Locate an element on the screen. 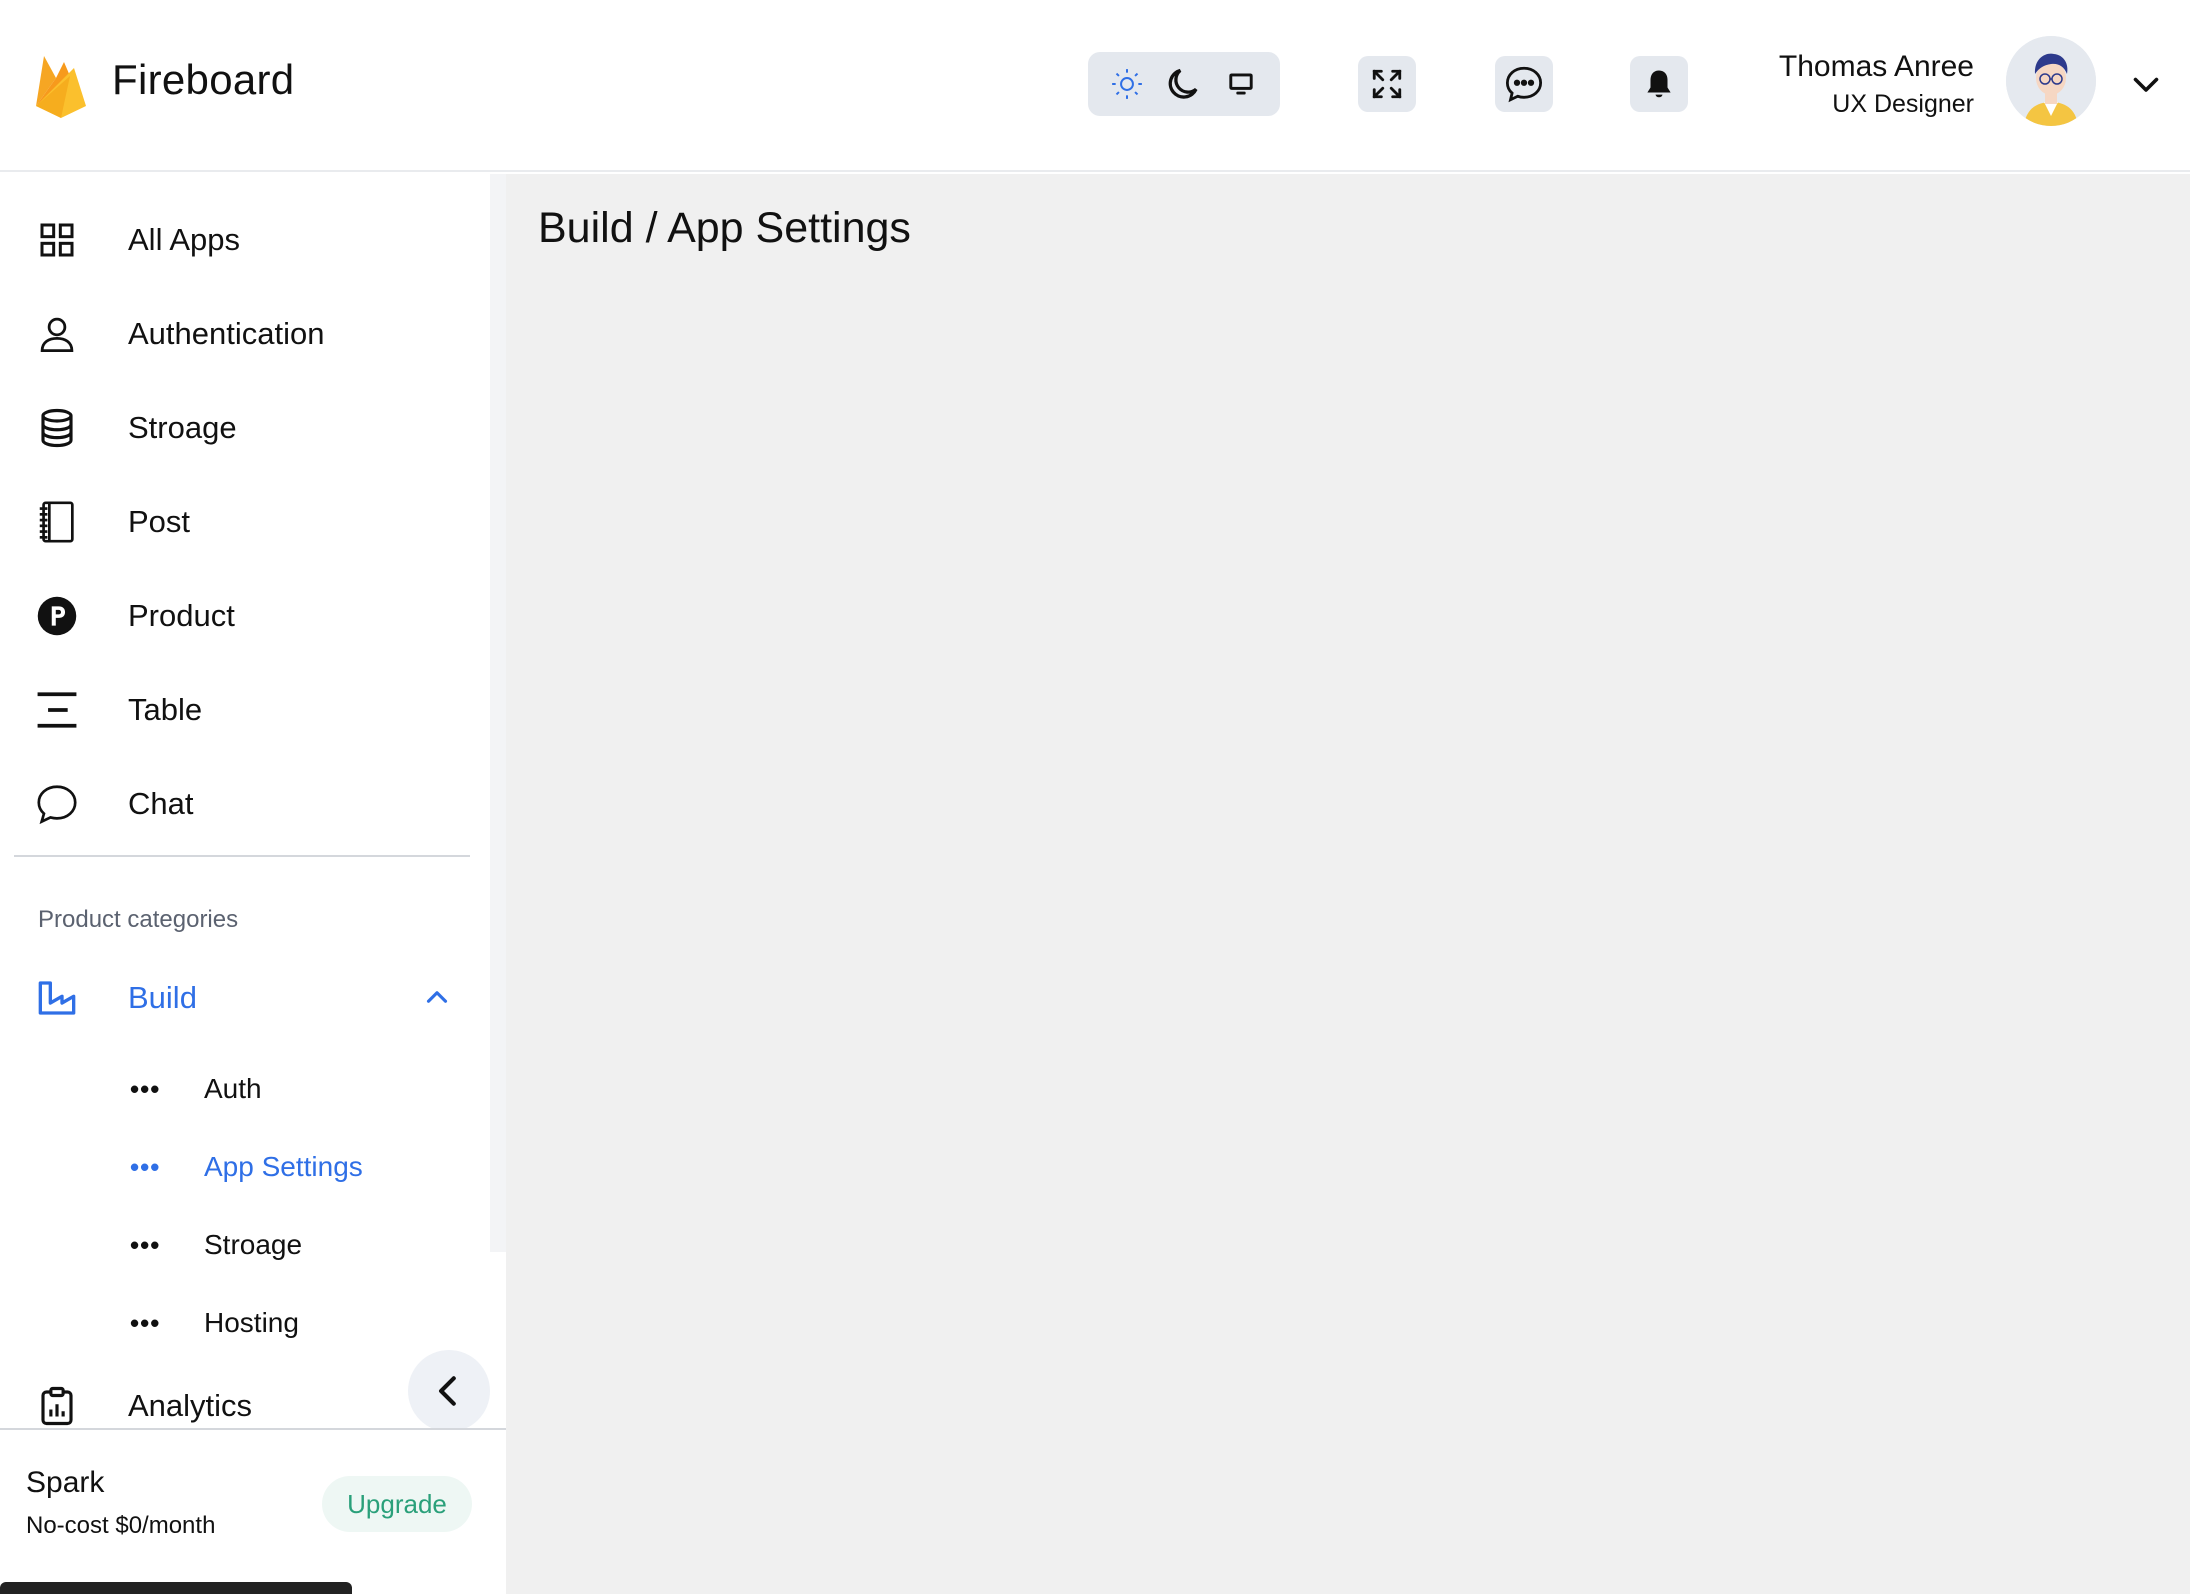  sidebar-item-label: Post is located at coordinates (159, 521).